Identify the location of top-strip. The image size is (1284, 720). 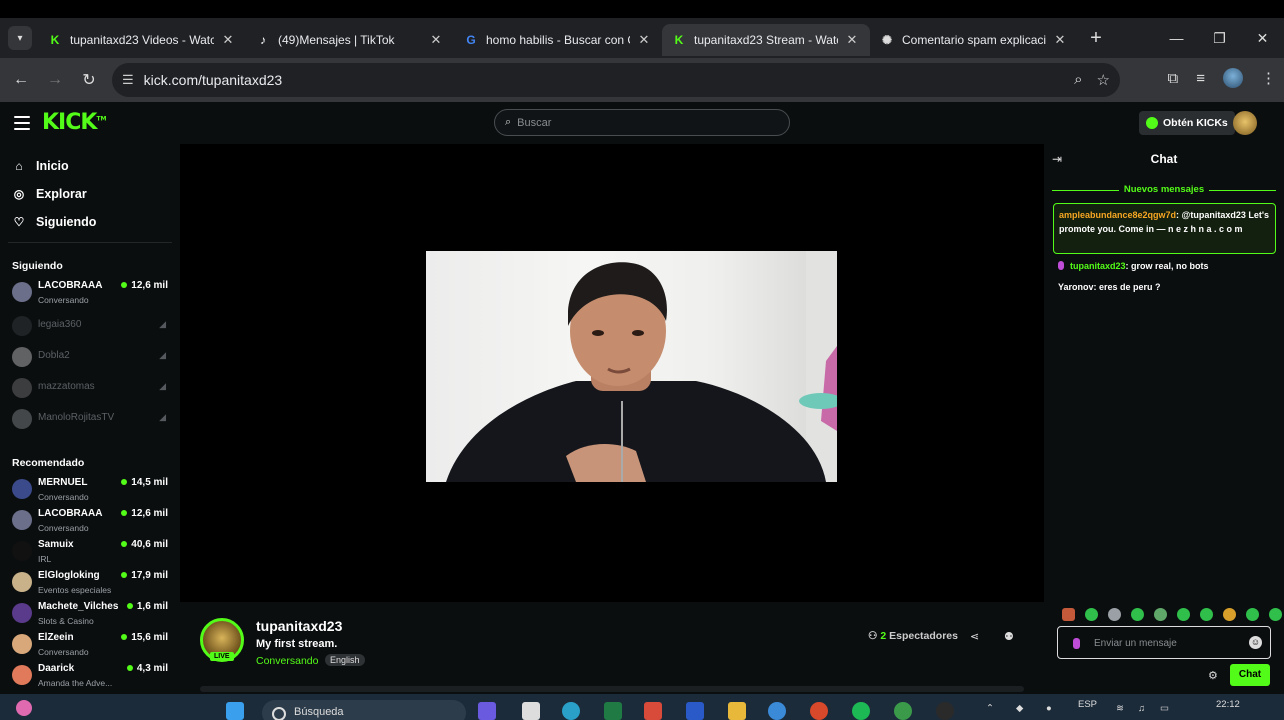
(642, 9).